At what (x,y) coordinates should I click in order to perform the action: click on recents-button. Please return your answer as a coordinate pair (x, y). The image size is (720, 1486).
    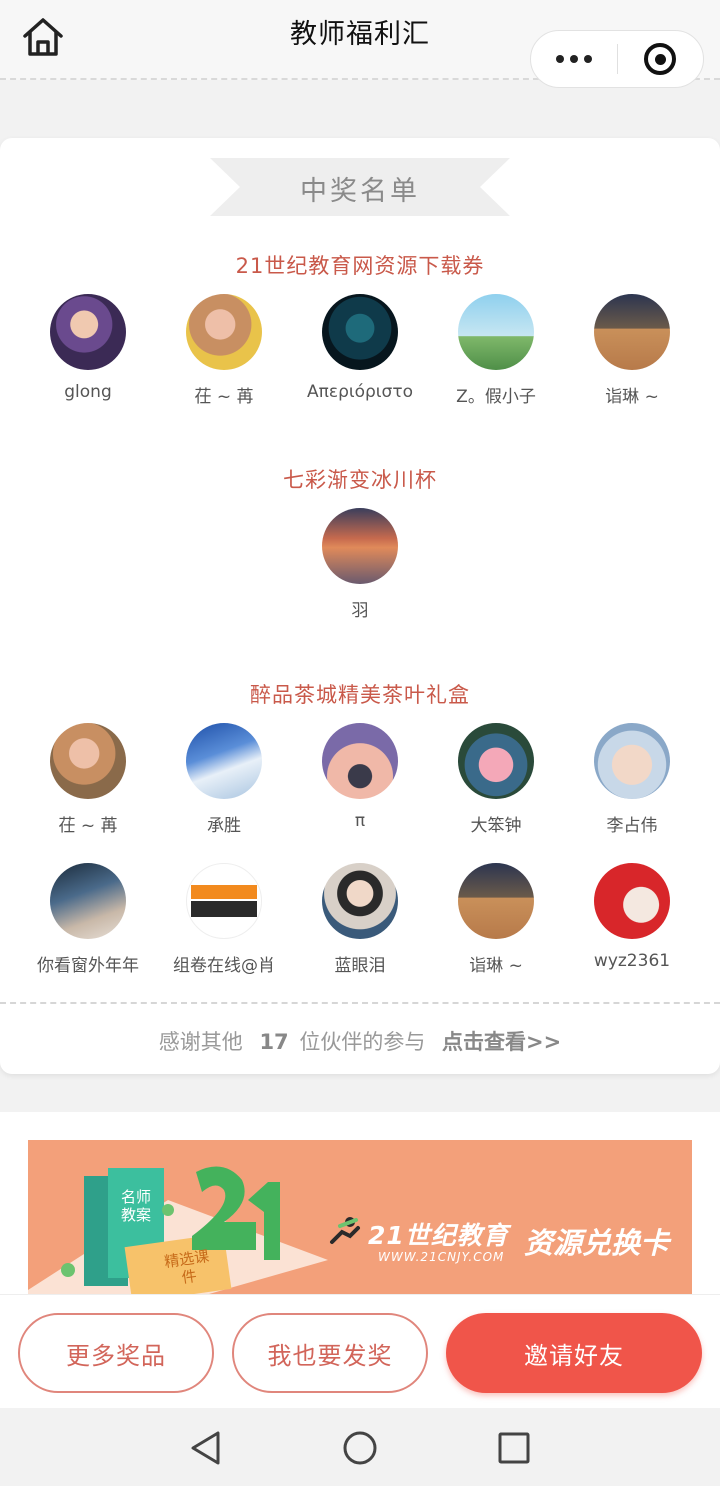
    Looking at the image, I should click on (514, 1448).